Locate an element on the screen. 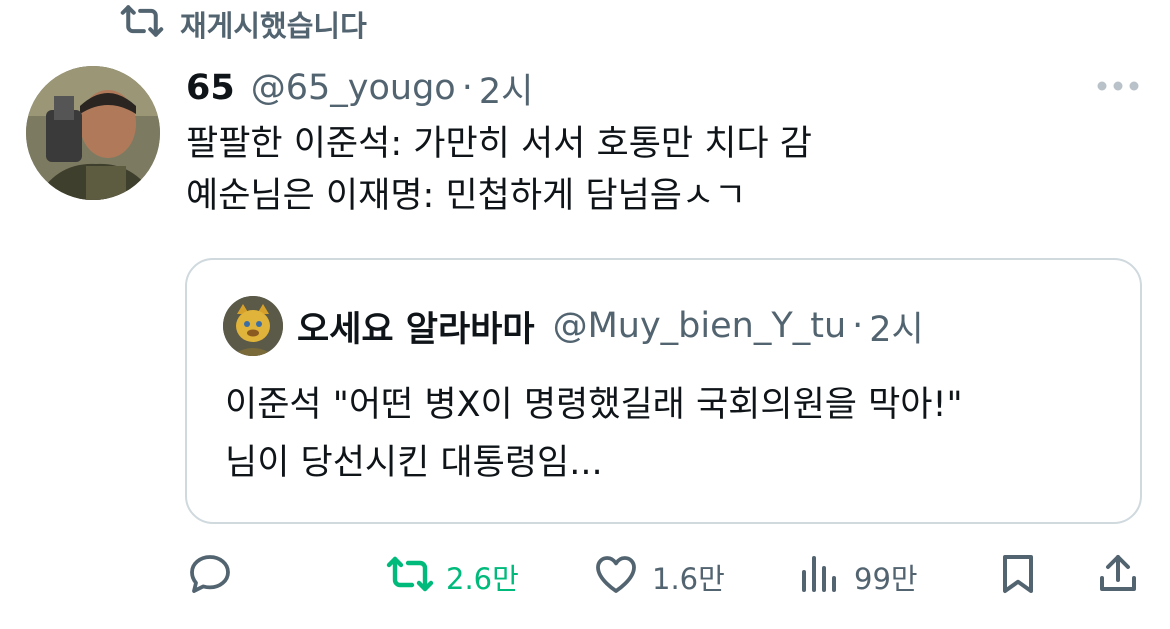 The image size is (1170, 629). quote-header: 오세요 알라바마 @Muy_bien_Y_tu · 2시 is located at coordinates (610, 326).